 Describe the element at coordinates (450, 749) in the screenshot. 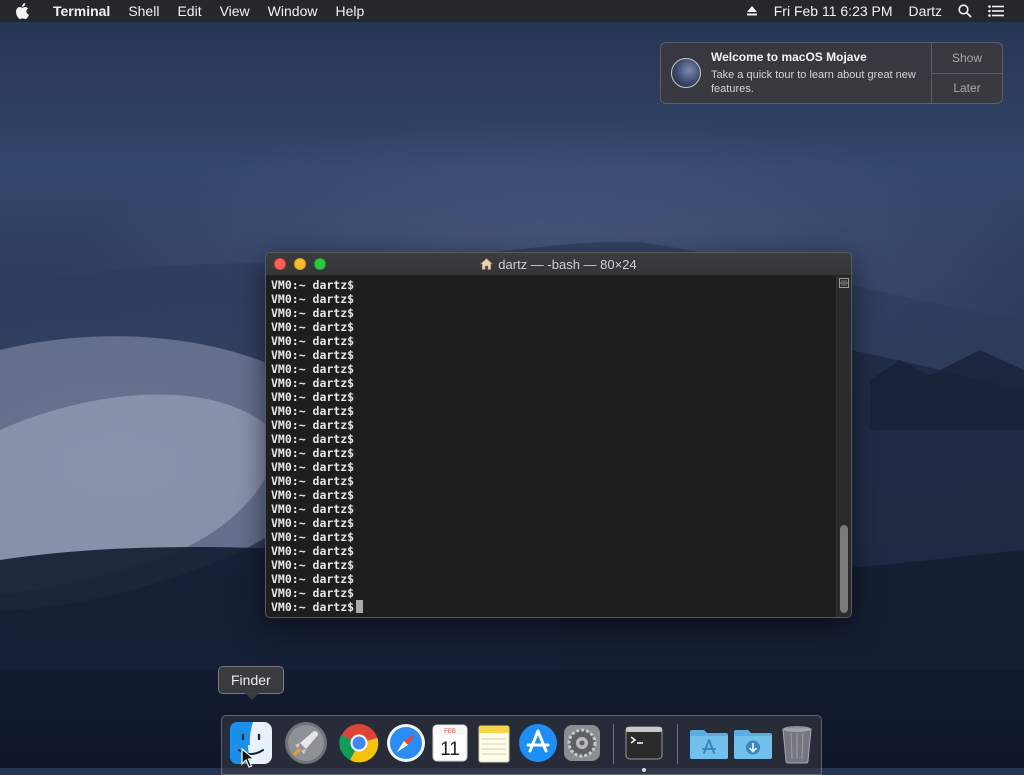

I see `calendar-day: 11` at that location.